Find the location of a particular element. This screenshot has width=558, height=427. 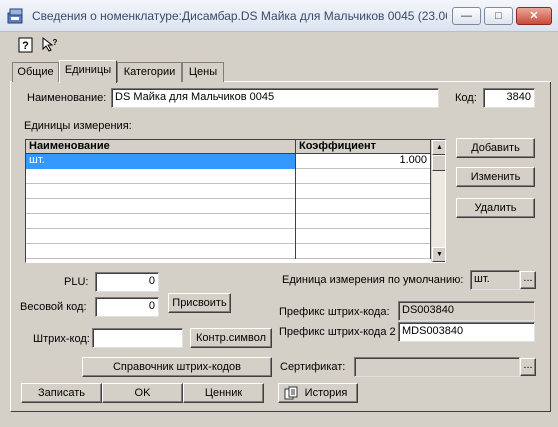

tab-general: Общие is located at coordinates (35, 72).